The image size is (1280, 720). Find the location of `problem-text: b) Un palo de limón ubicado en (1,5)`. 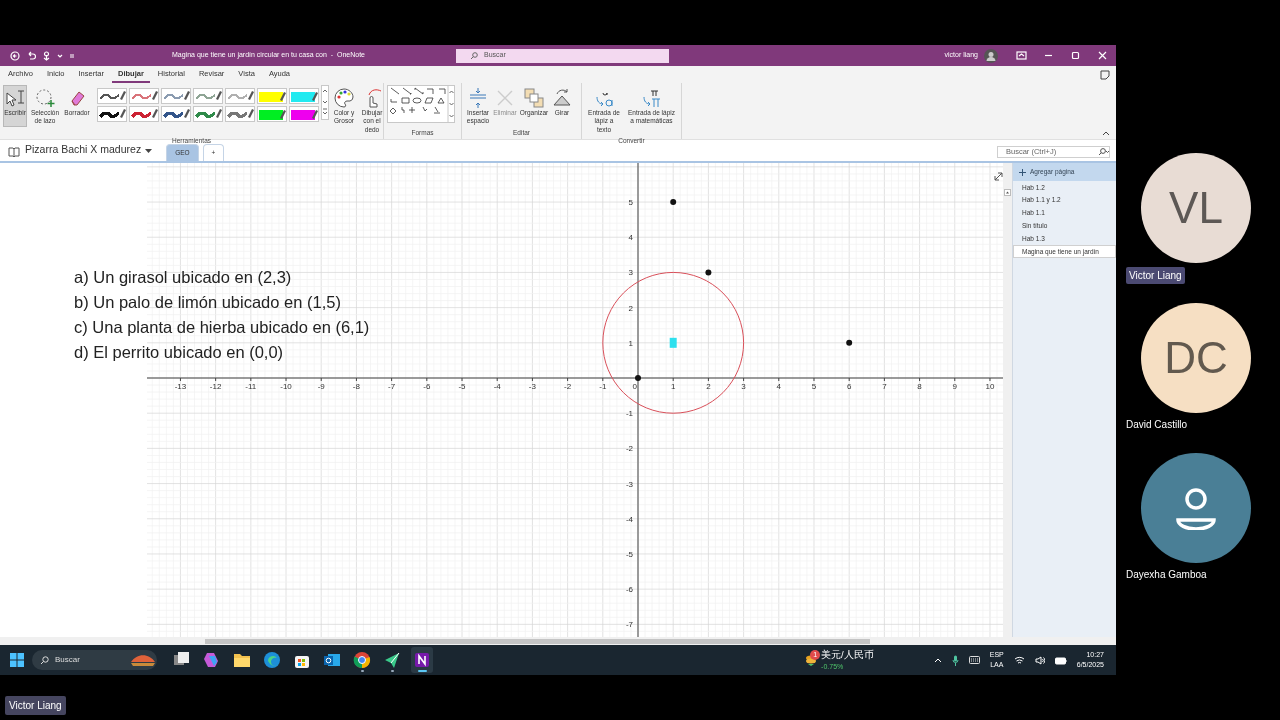

problem-text: b) Un palo de limón ubicado en (1,5) is located at coordinates (208, 302).